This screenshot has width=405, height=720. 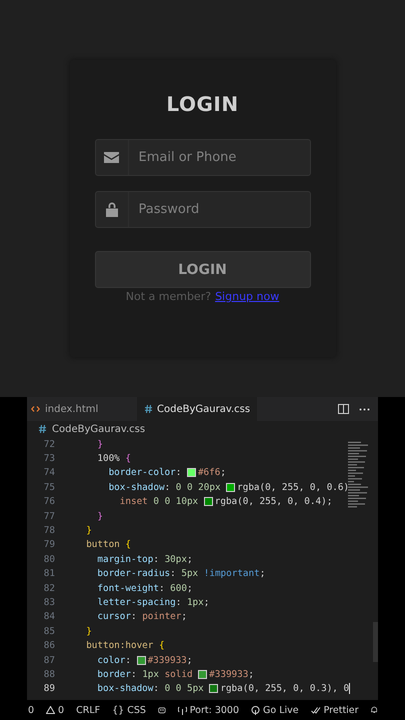 What do you see at coordinates (169, 296) in the screenshot?
I see `member-text: Not a member?` at bounding box center [169, 296].